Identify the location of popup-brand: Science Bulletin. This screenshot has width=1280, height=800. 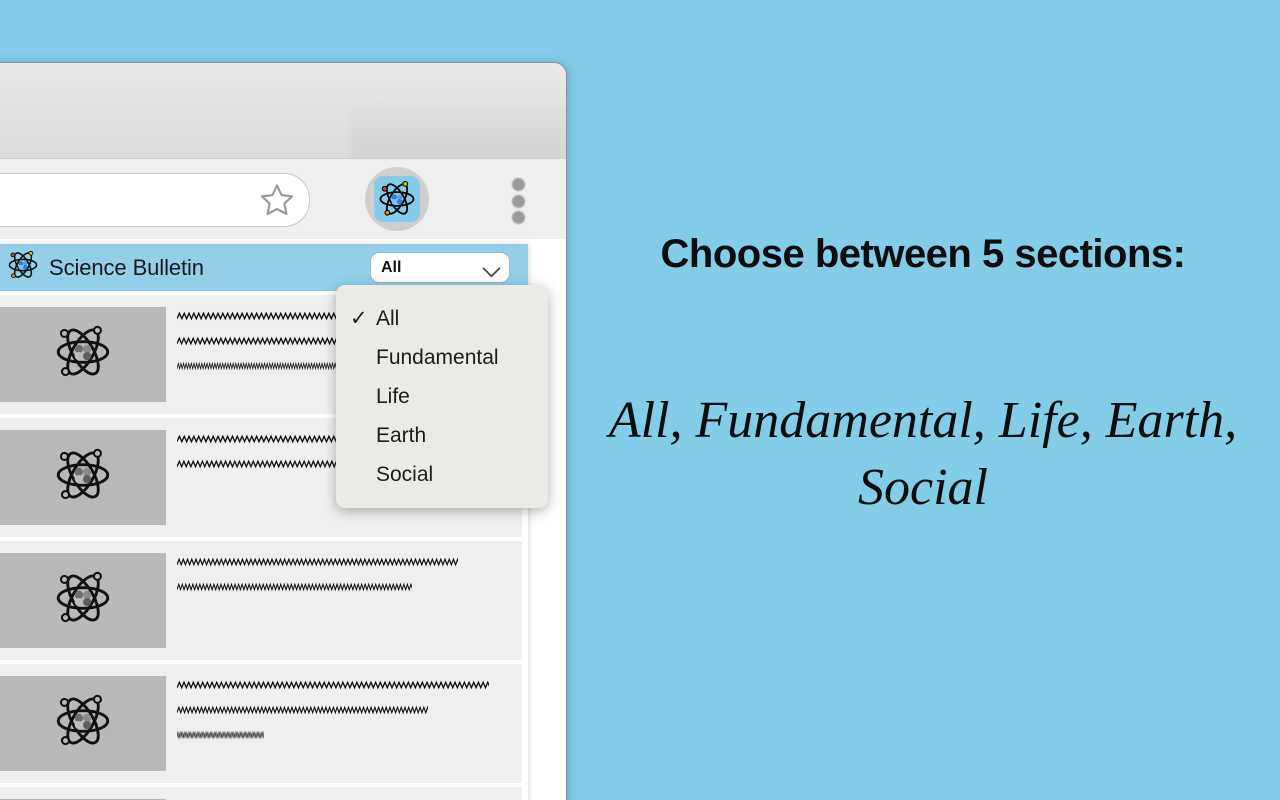
(187, 267).